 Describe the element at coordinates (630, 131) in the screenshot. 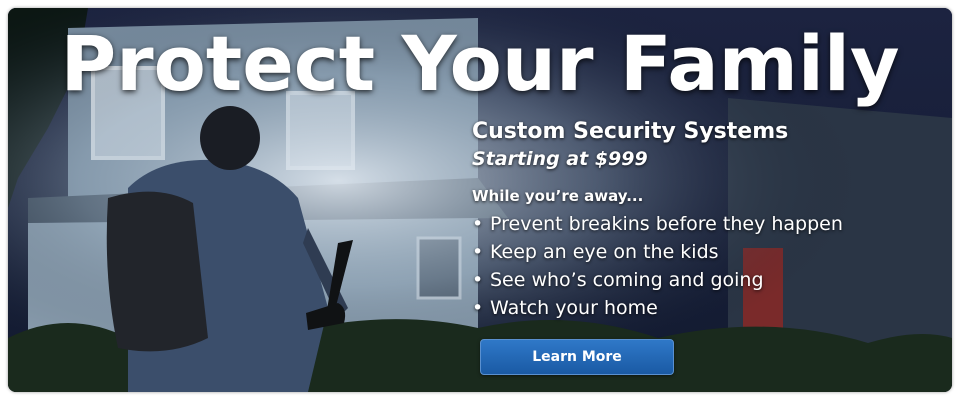

I see `subtitle: Custom Security Systems` at that location.